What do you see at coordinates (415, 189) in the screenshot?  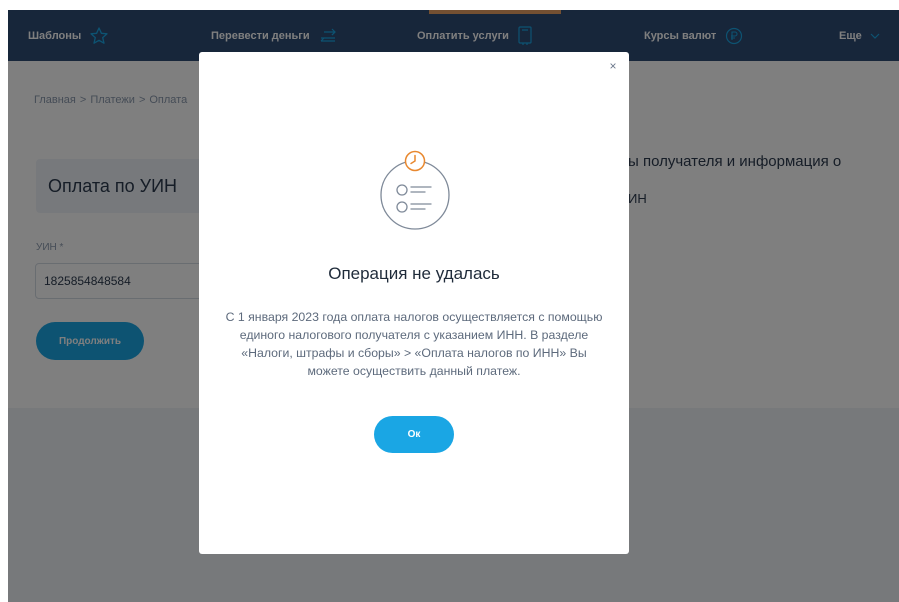 I see `clock-list-icon` at bounding box center [415, 189].